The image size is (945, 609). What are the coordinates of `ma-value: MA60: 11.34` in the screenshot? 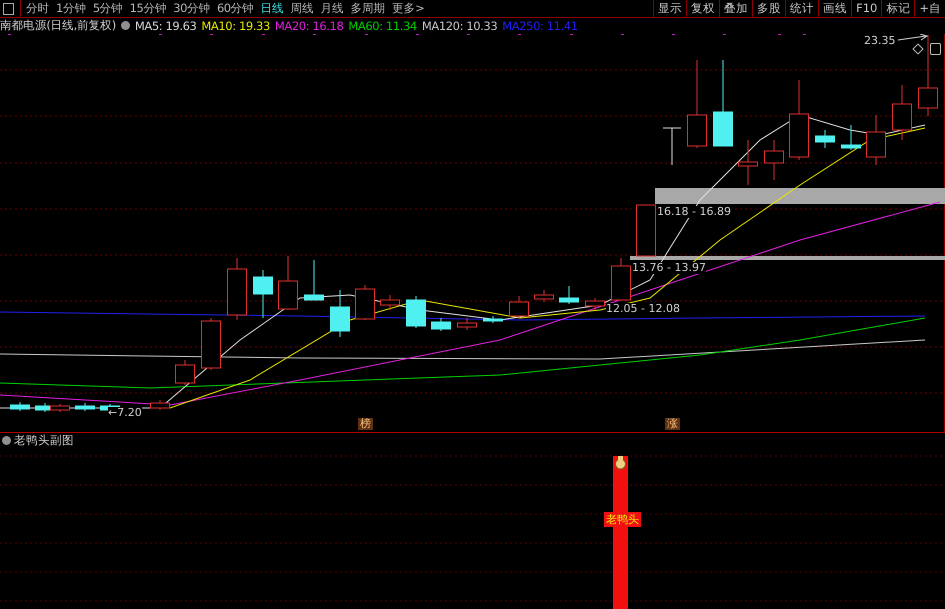 It's located at (382, 25).